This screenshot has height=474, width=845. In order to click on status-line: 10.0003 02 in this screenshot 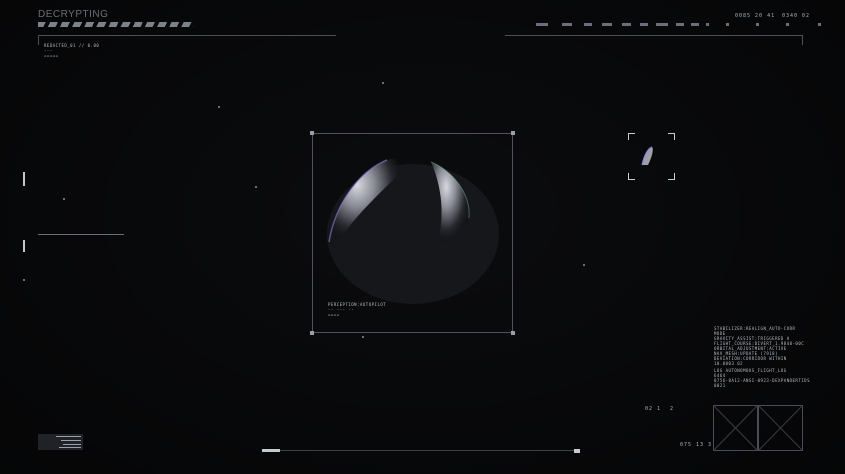, I will do `click(729, 363)`.